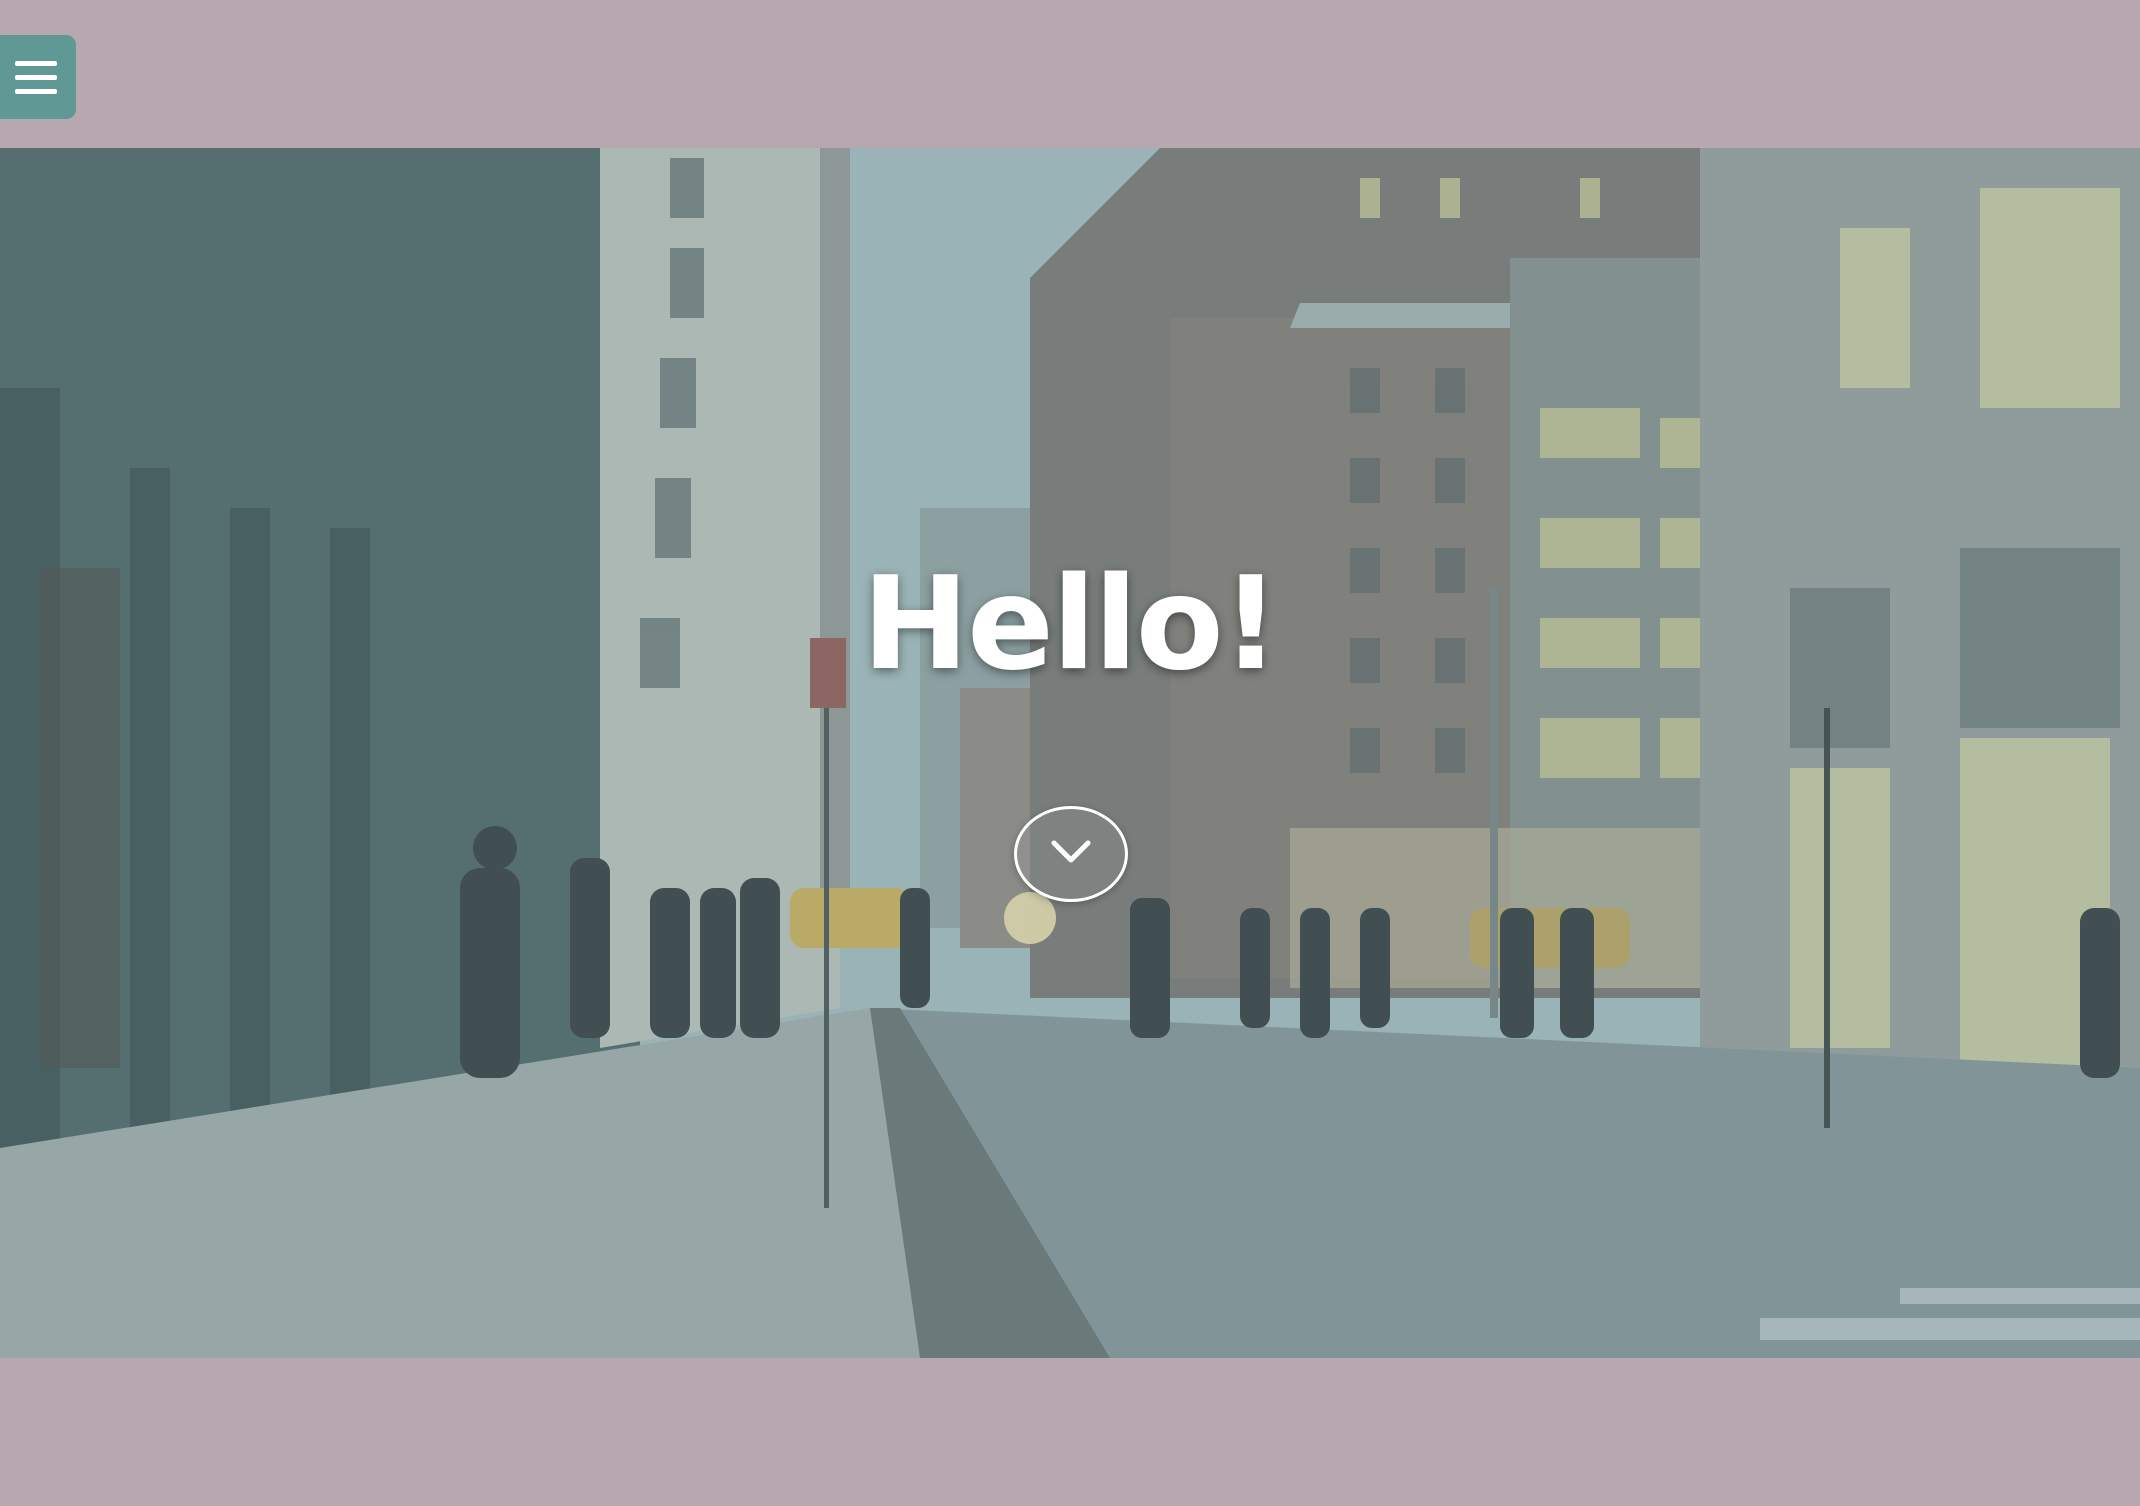 This screenshot has width=2140, height=1506. What do you see at coordinates (36, 91) in the screenshot?
I see `hamburger-menu-icon-bar-bottom` at bounding box center [36, 91].